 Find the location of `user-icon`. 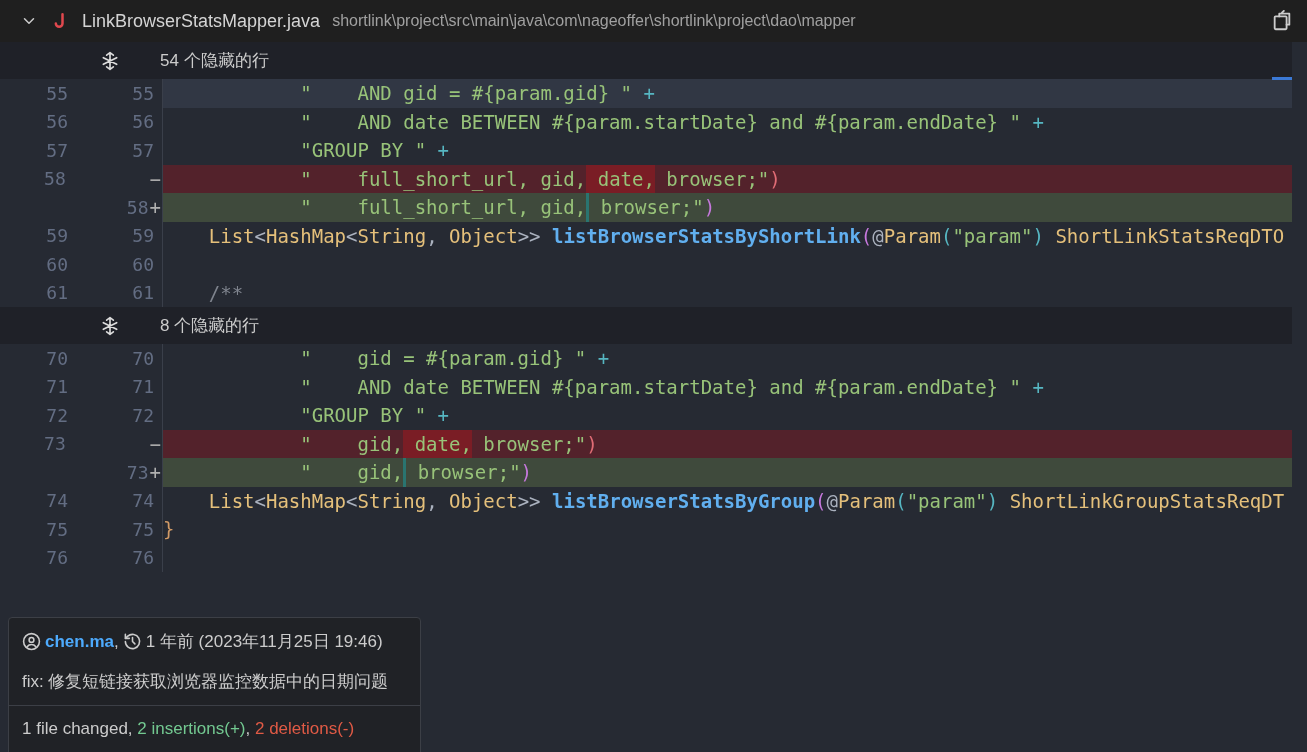

user-icon is located at coordinates (31, 641).